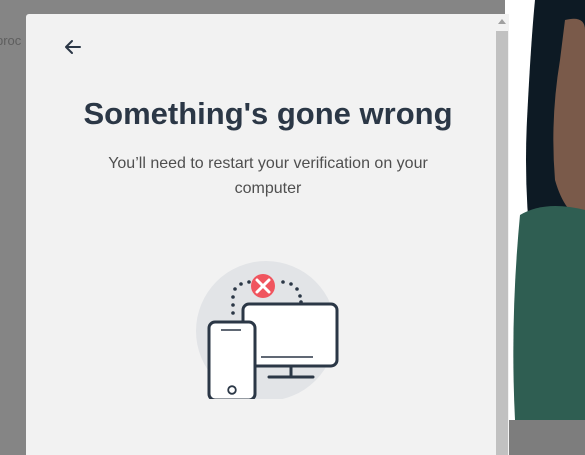 The image size is (585, 455). I want to click on phone-icon, so click(232, 361).